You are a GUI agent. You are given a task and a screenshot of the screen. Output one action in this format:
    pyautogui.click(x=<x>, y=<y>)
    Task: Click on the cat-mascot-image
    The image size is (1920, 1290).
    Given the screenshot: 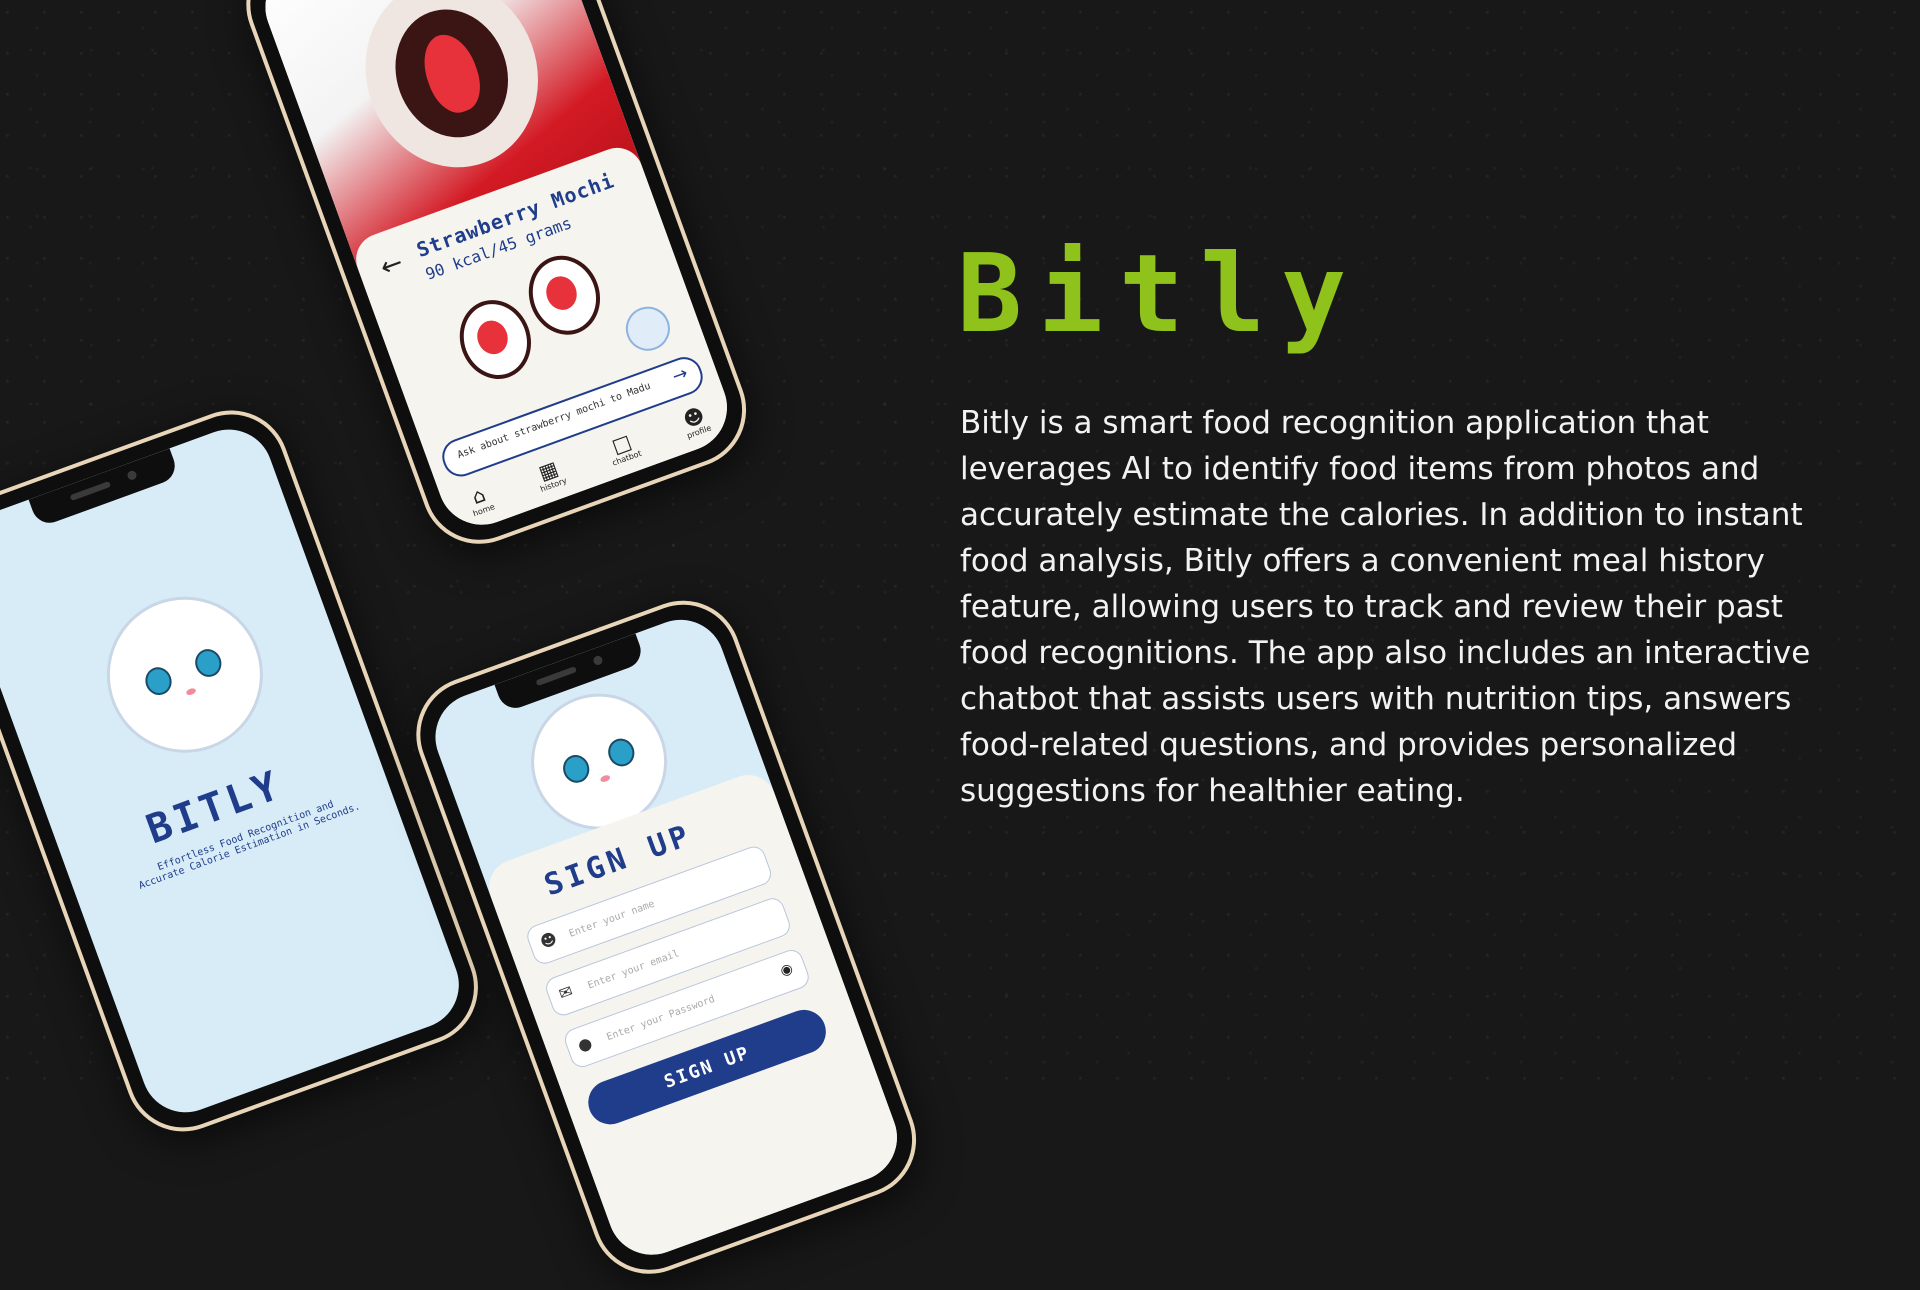 What is the action you would take?
    pyautogui.click(x=184, y=674)
    